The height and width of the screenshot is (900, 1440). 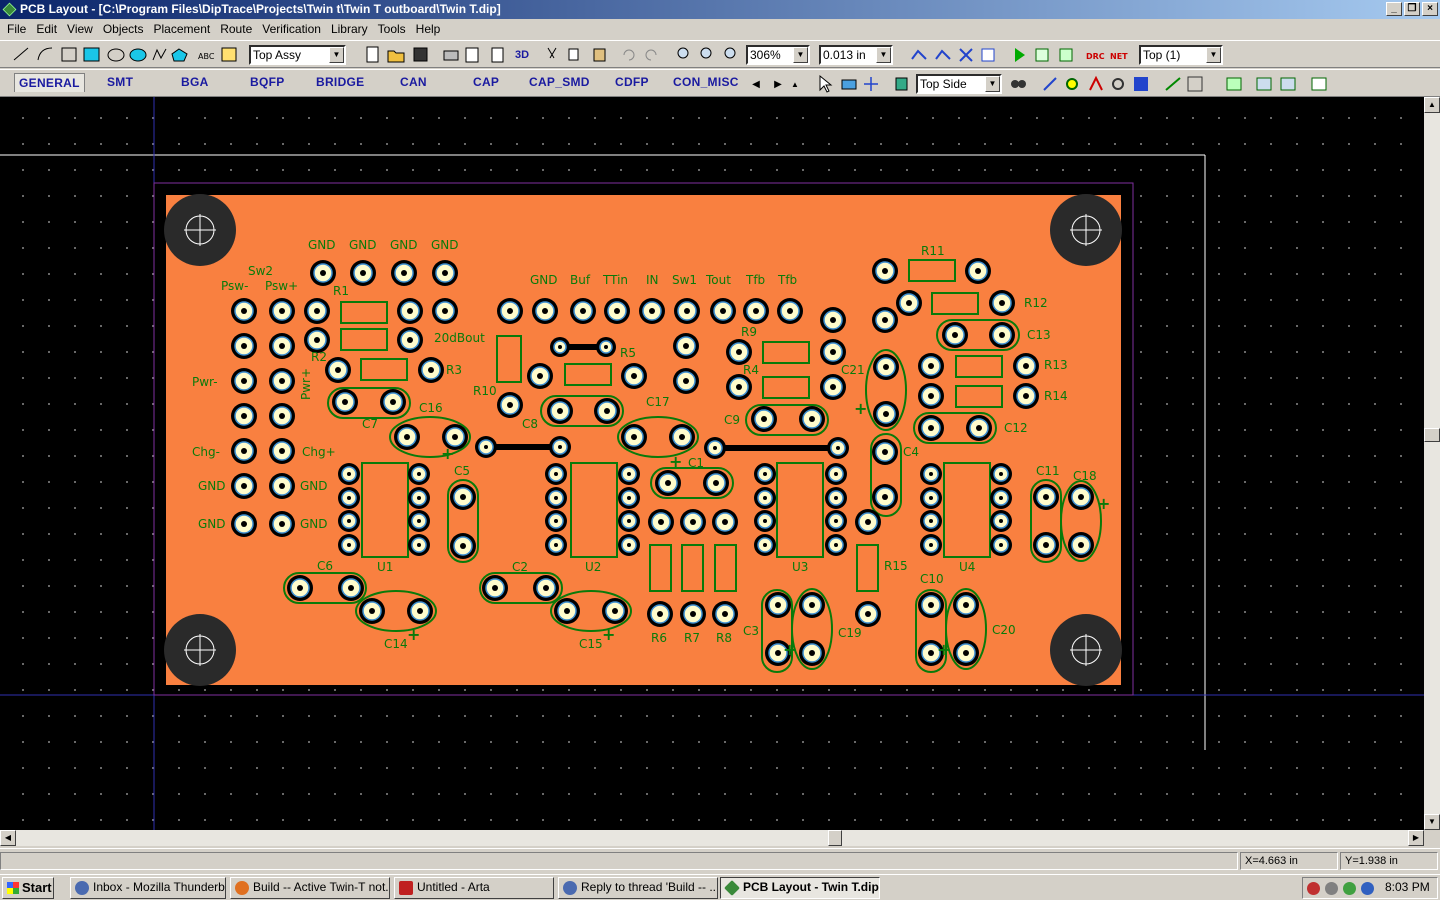 What do you see at coordinates (486, 82) in the screenshot?
I see `library-tab-cap: CAP` at bounding box center [486, 82].